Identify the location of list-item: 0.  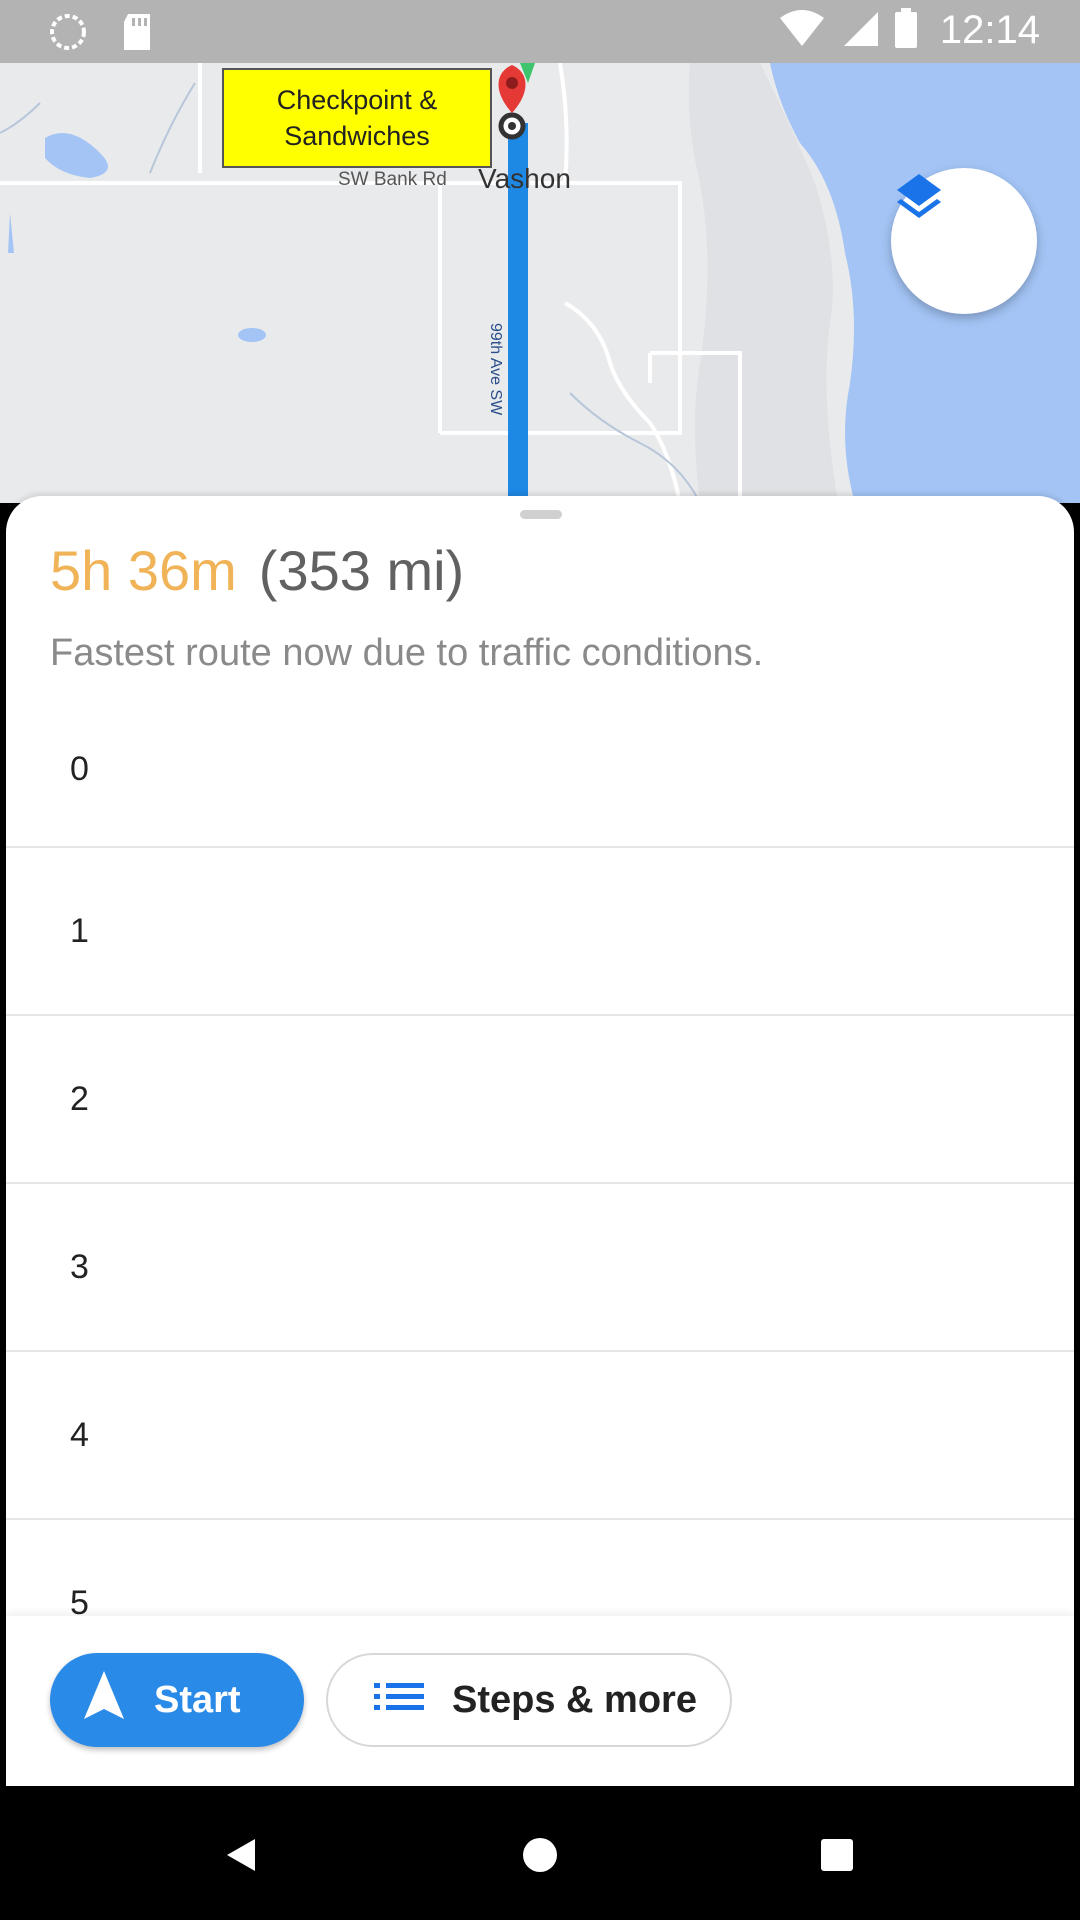
(540, 770).